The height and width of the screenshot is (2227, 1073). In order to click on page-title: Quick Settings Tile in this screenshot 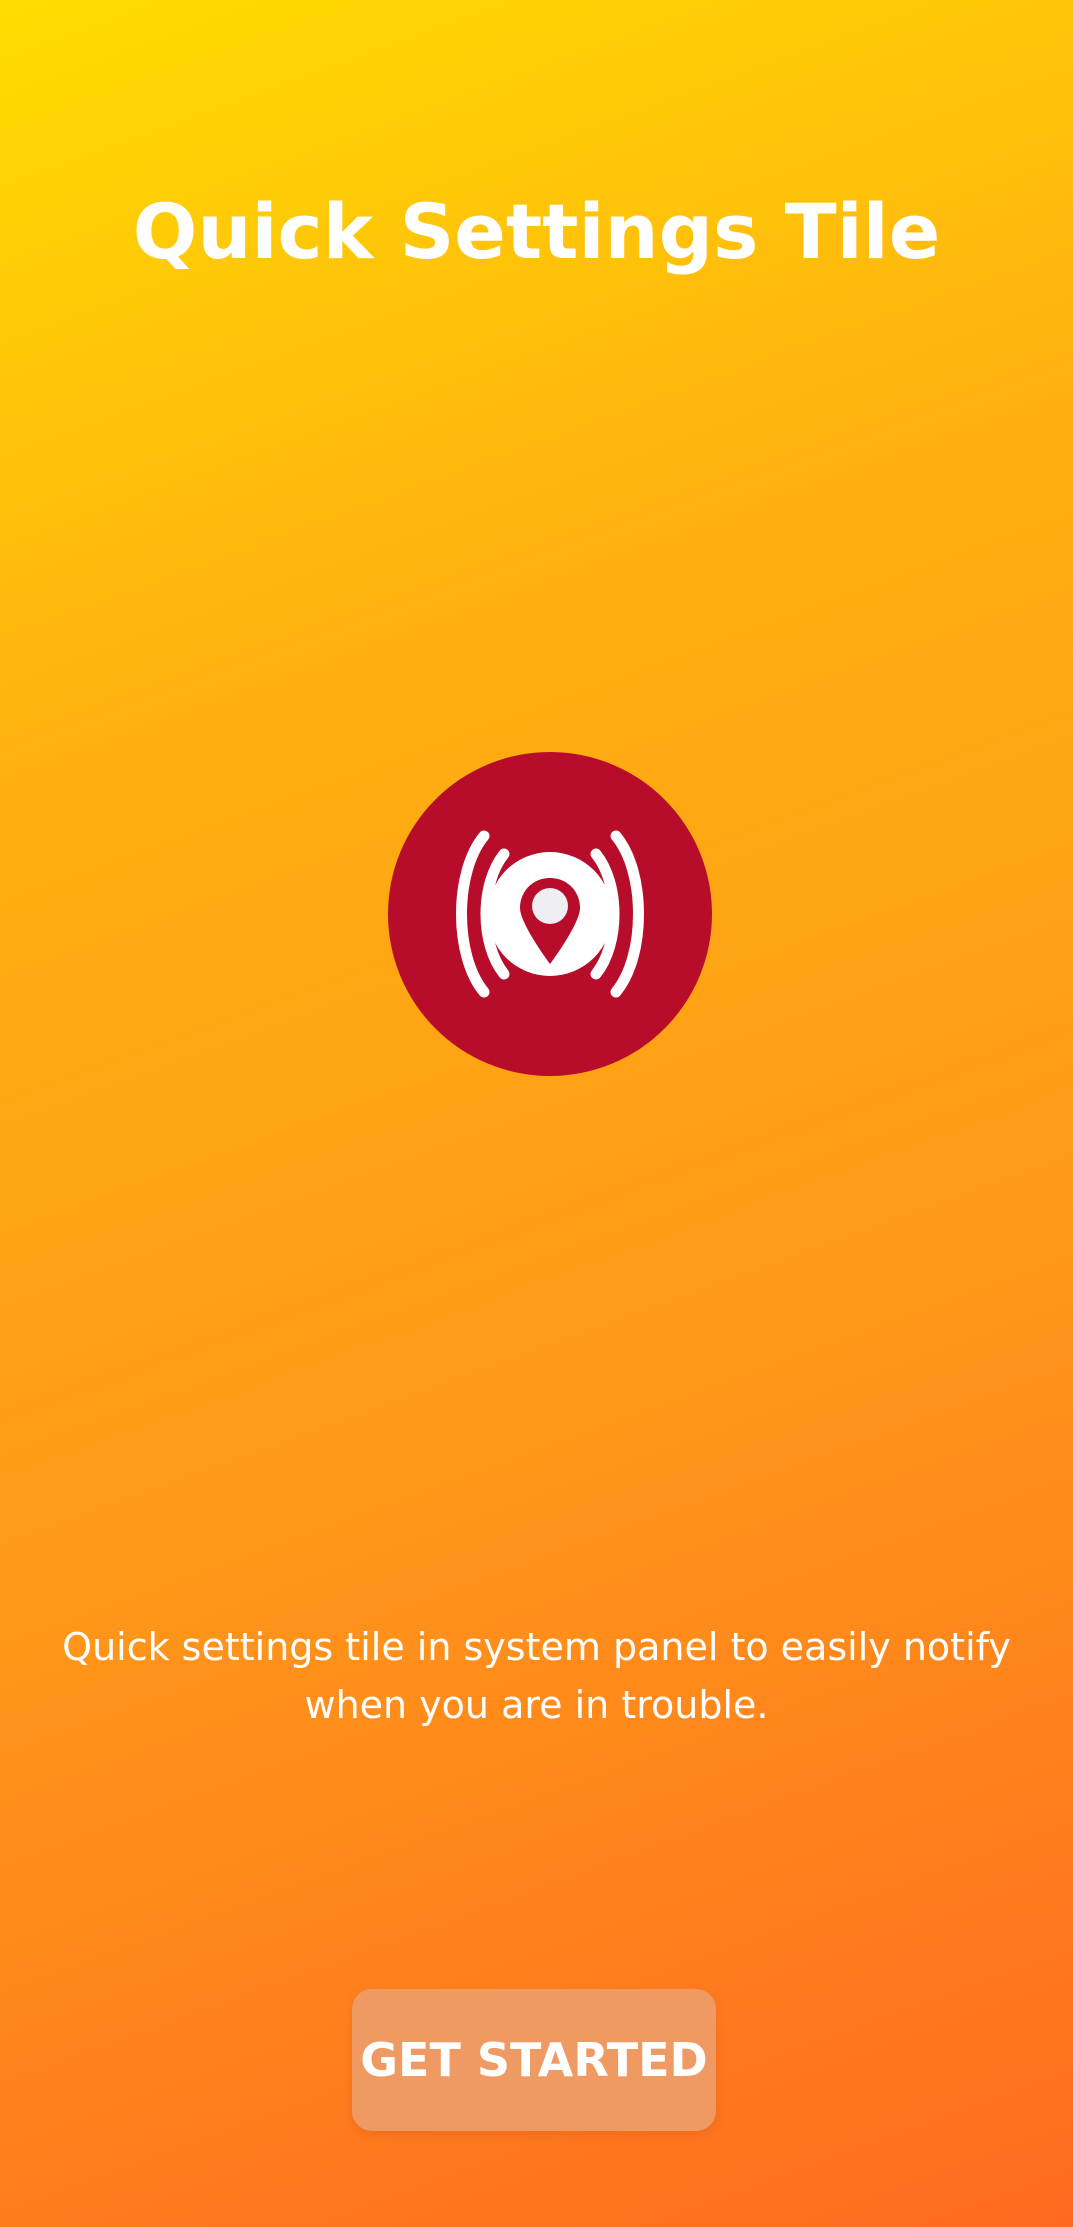, I will do `click(536, 231)`.